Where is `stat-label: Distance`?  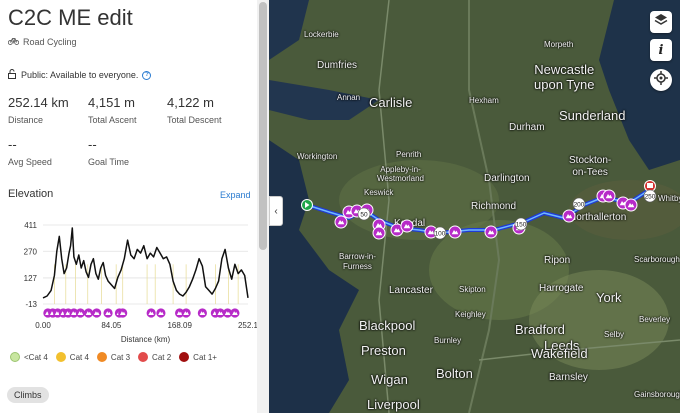 stat-label: Distance is located at coordinates (26, 120).